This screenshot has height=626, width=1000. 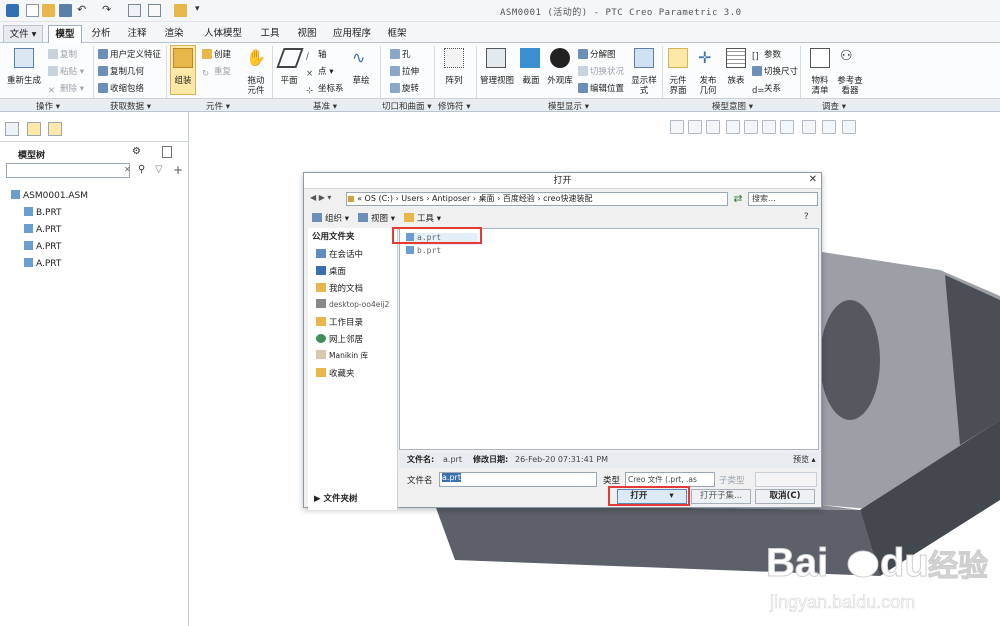 What do you see at coordinates (336, 498) in the screenshot?
I see `folder-tree-toggle: ▶ 文件夹树` at bounding box center [336, 498].